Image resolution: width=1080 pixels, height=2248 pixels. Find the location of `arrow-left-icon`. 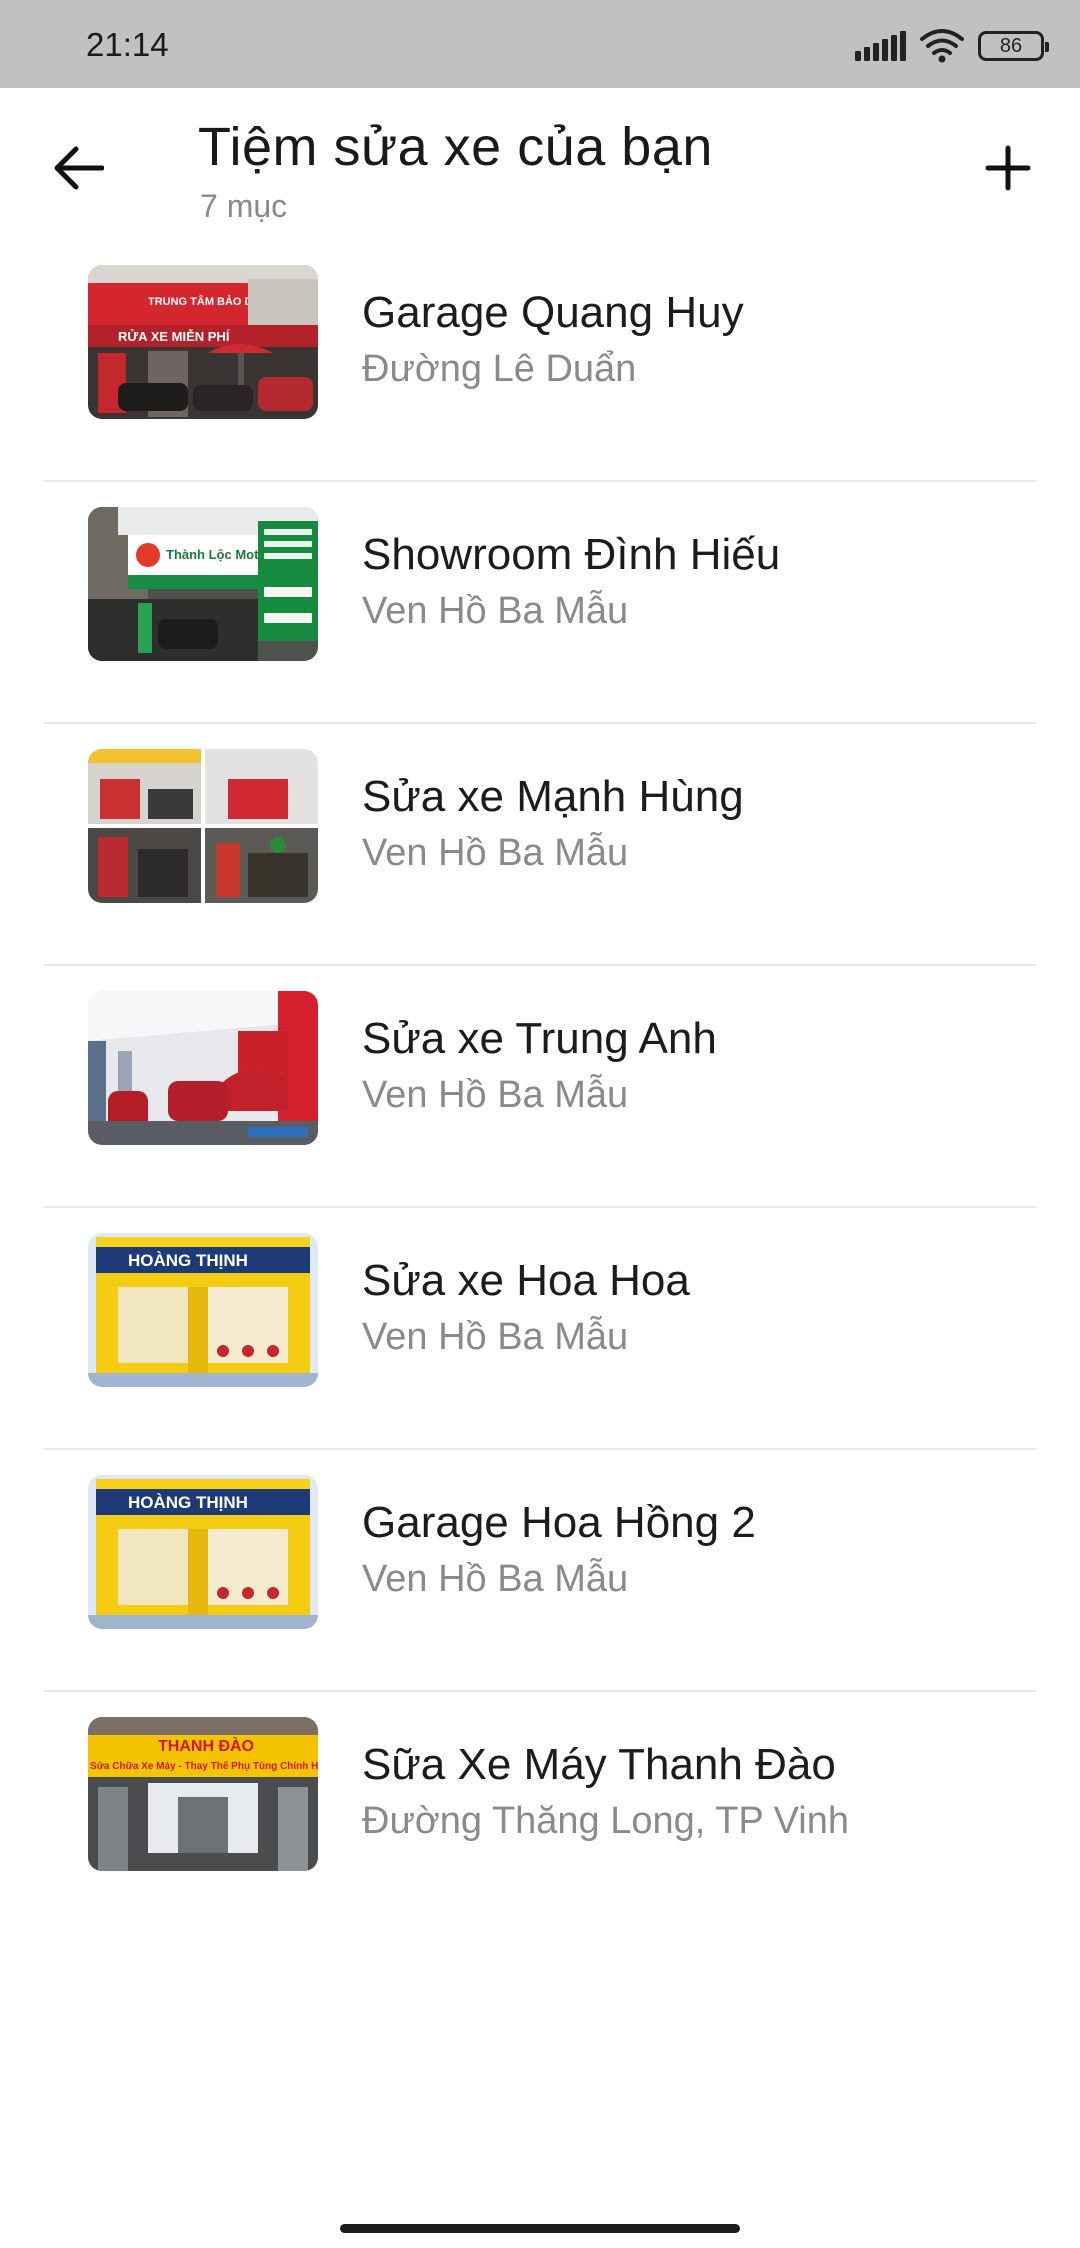

arrow-left-icon is located at coordinates (79, 168).